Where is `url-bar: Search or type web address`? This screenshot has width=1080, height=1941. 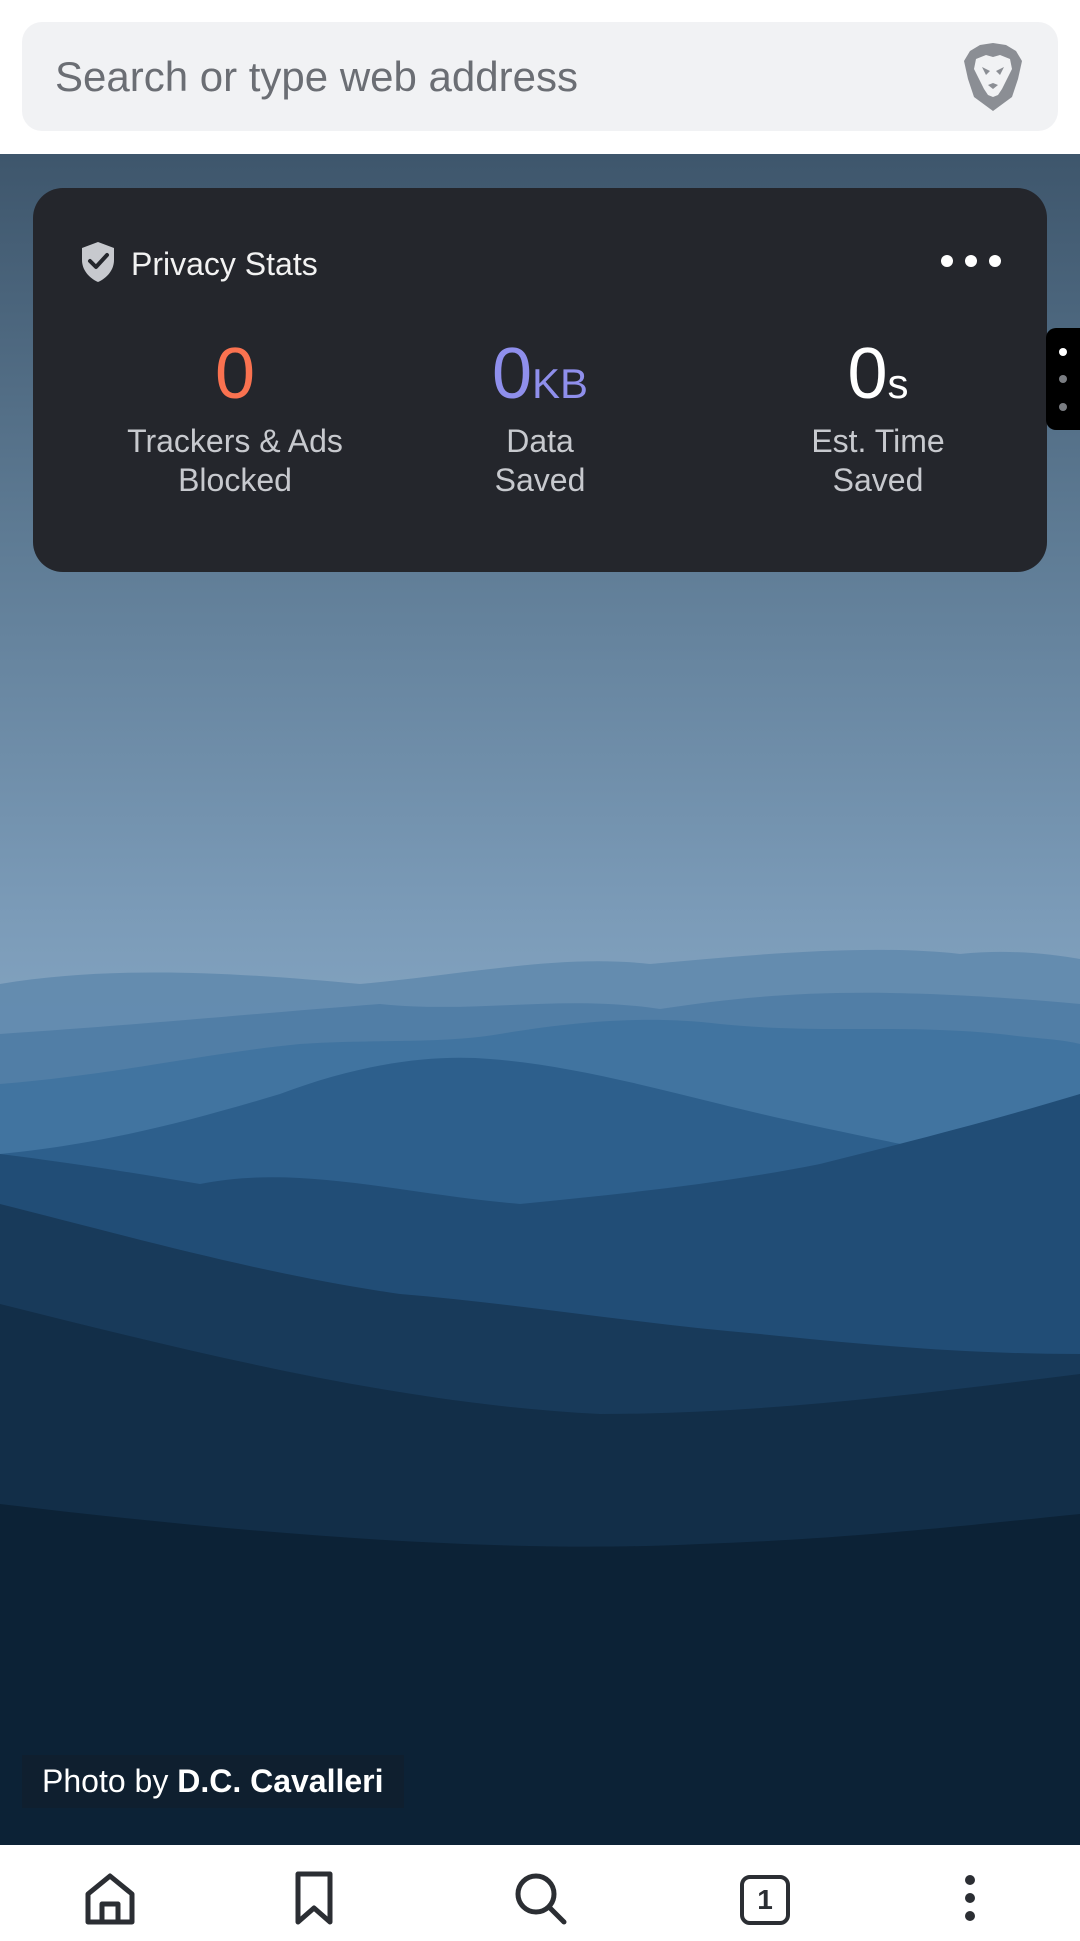
url-bar: Search or type web address is located at coordinates (540, 76).